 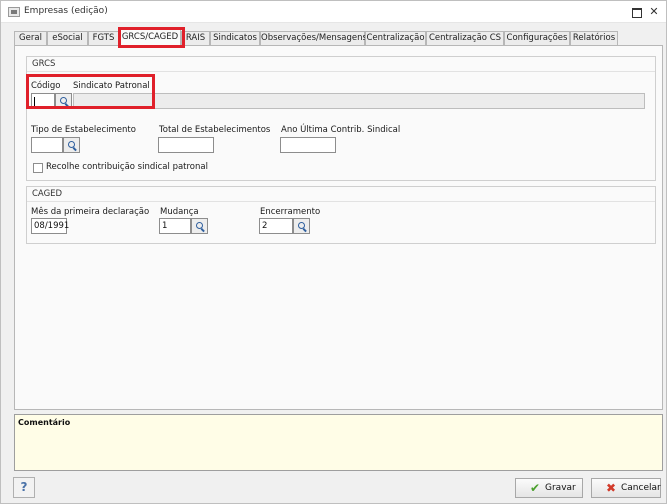 I want to click on save-button: ✔ Gravar, so click(x=549, y=488).